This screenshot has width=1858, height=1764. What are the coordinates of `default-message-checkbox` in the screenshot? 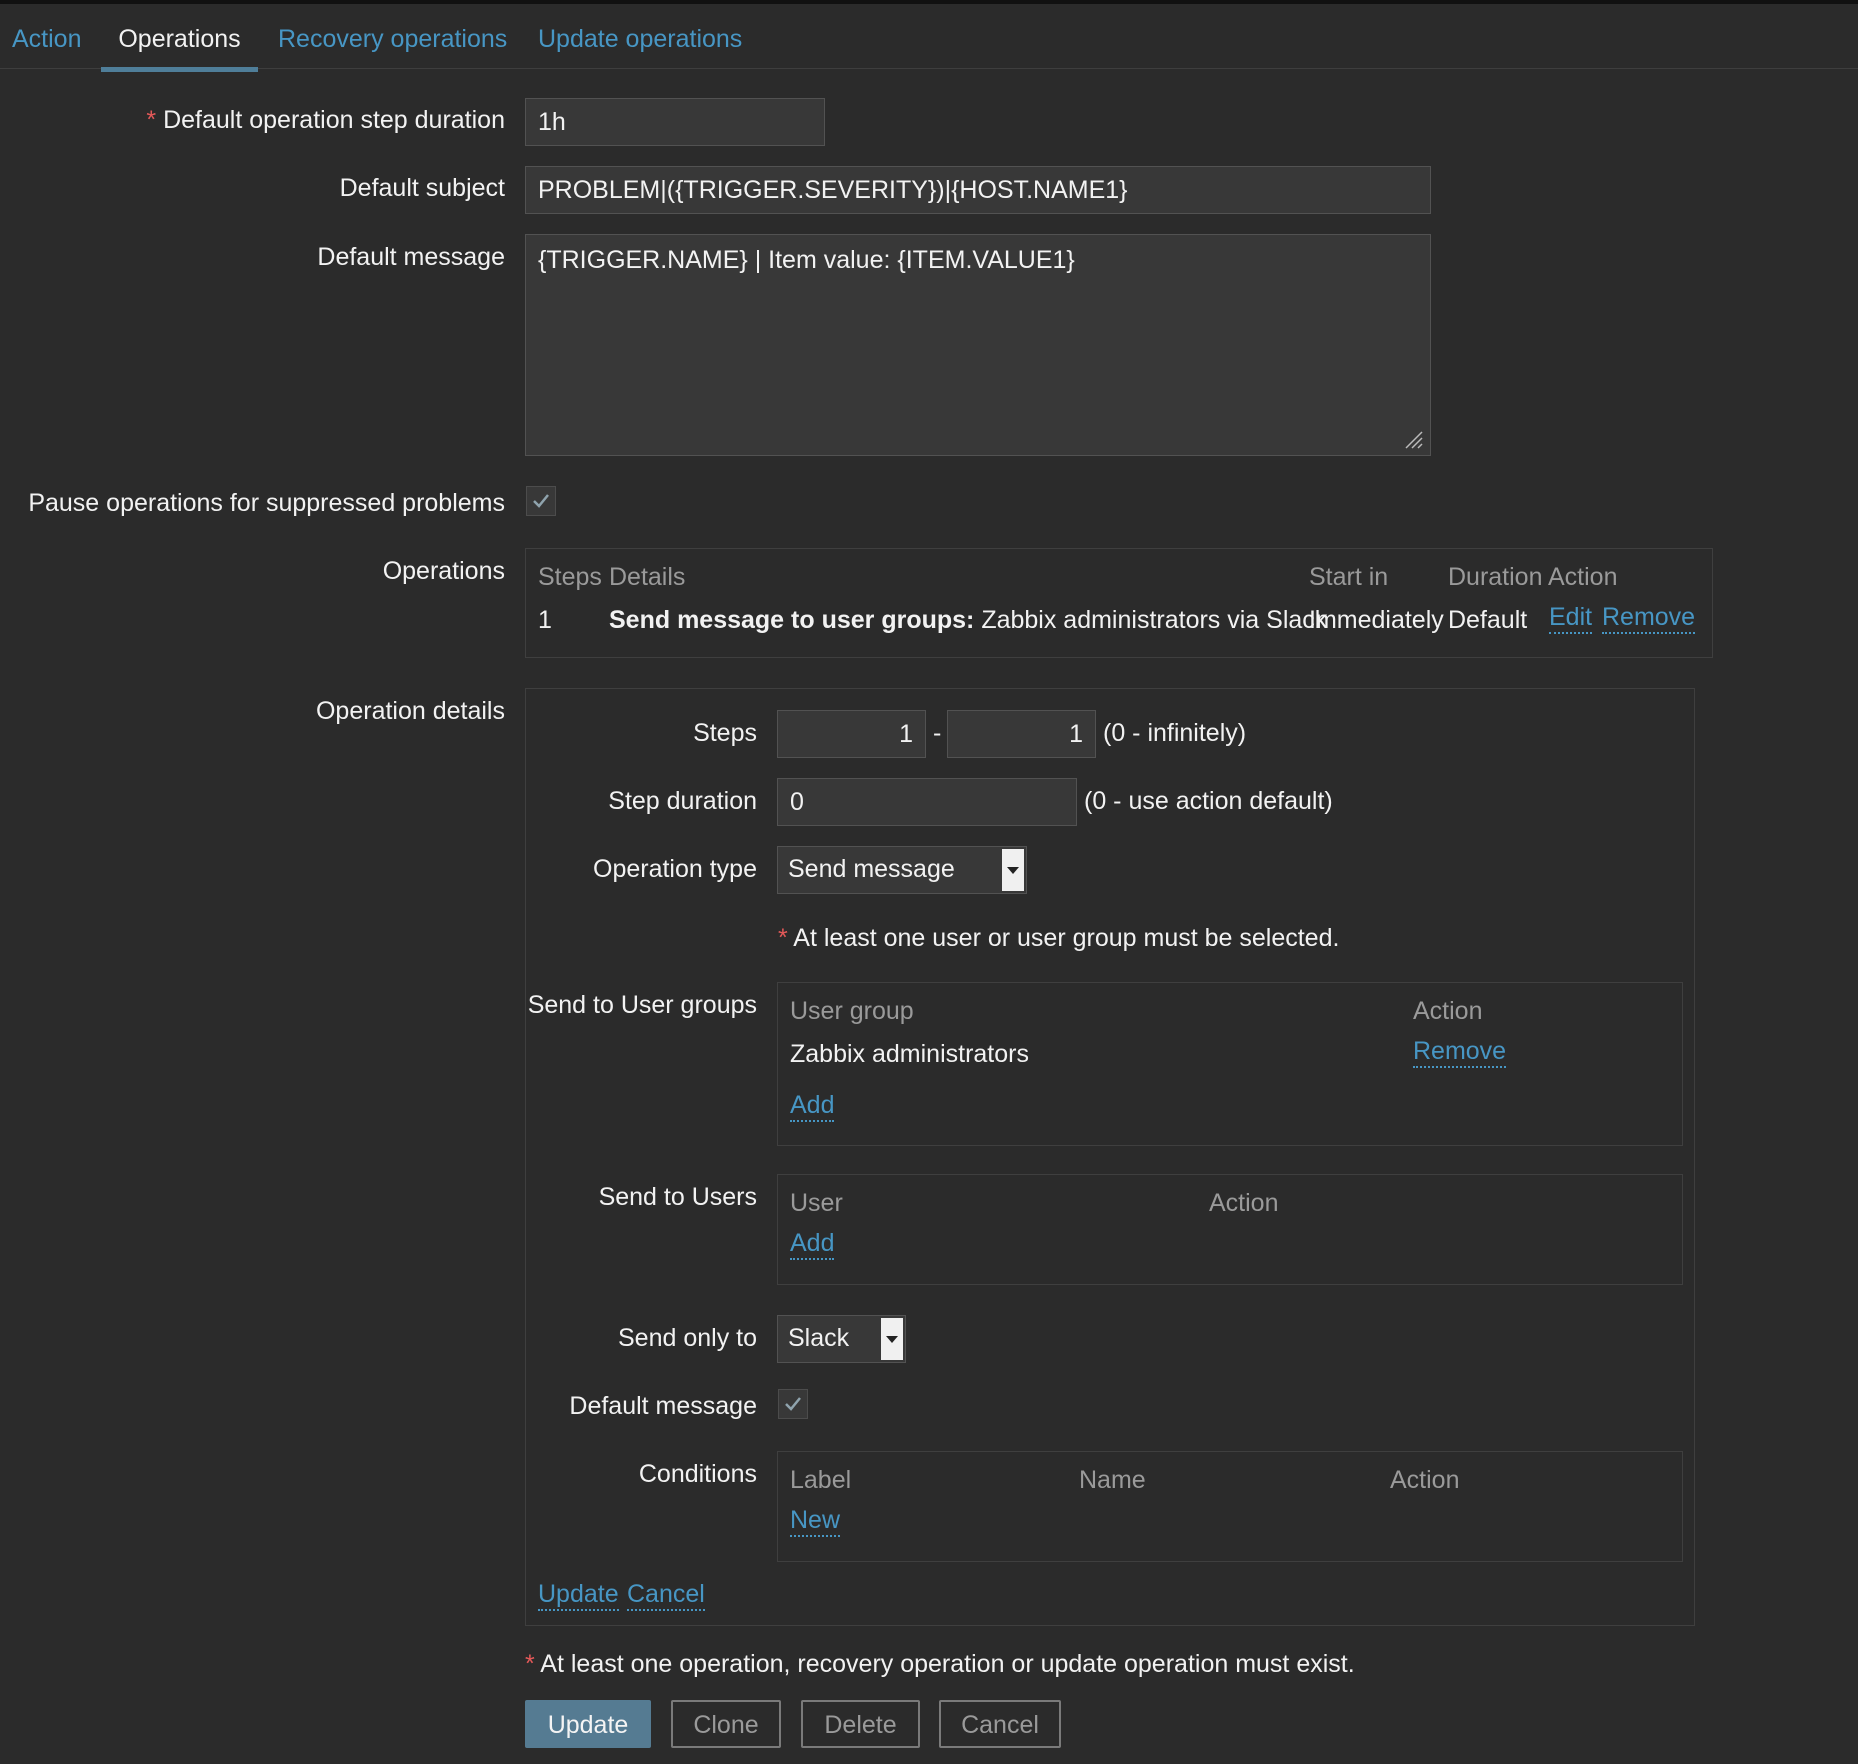 It's located at (793, 1404).